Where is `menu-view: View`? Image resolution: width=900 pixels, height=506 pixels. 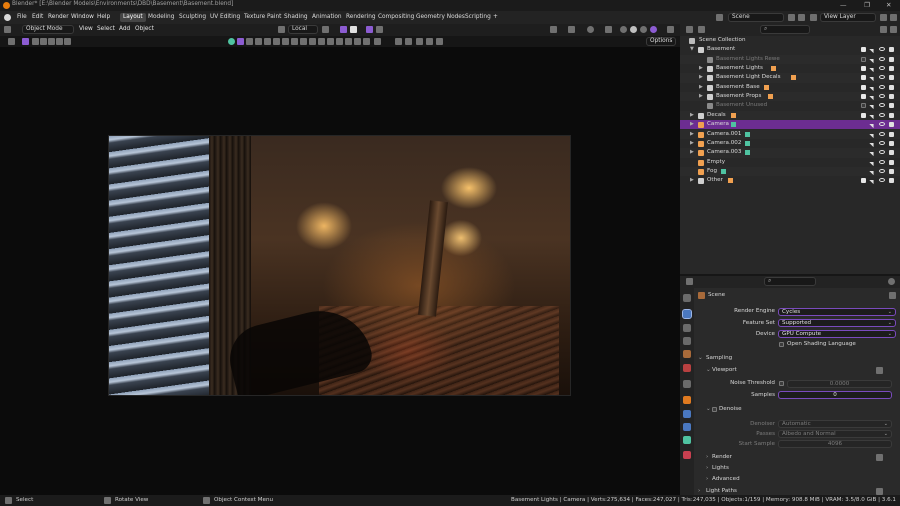 menu-view: View is located at coordinates (86, 29).